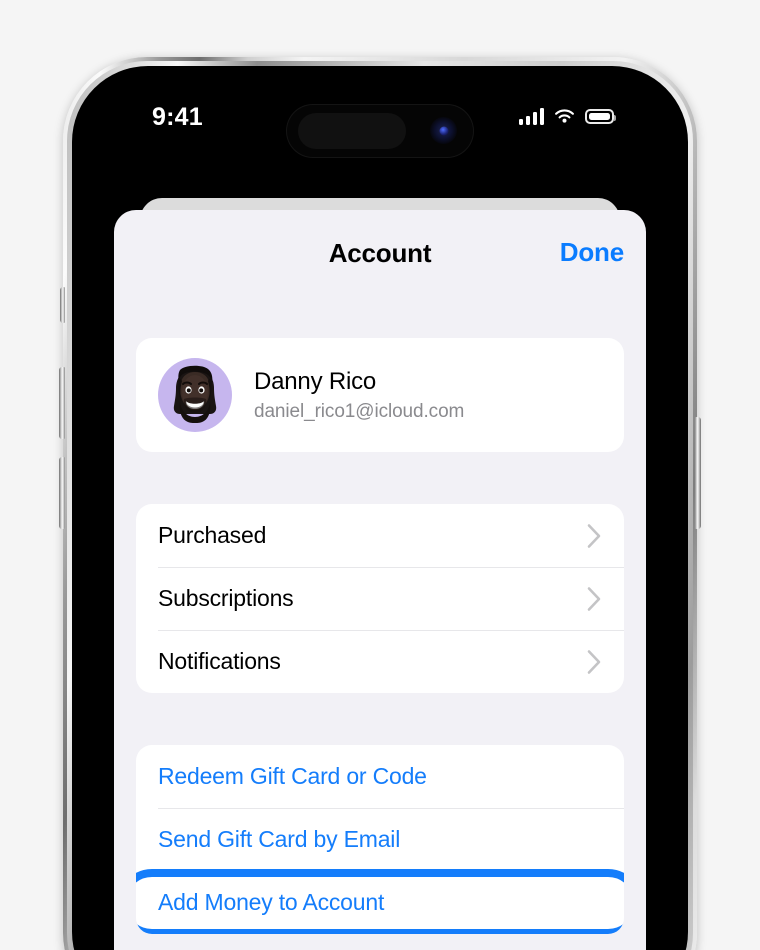 The image size is (760, 950). What do you see at coordinates (315, 381) in the screenshot?
I see `profile-name: Danny Rico` at bounding box center [315, 381].